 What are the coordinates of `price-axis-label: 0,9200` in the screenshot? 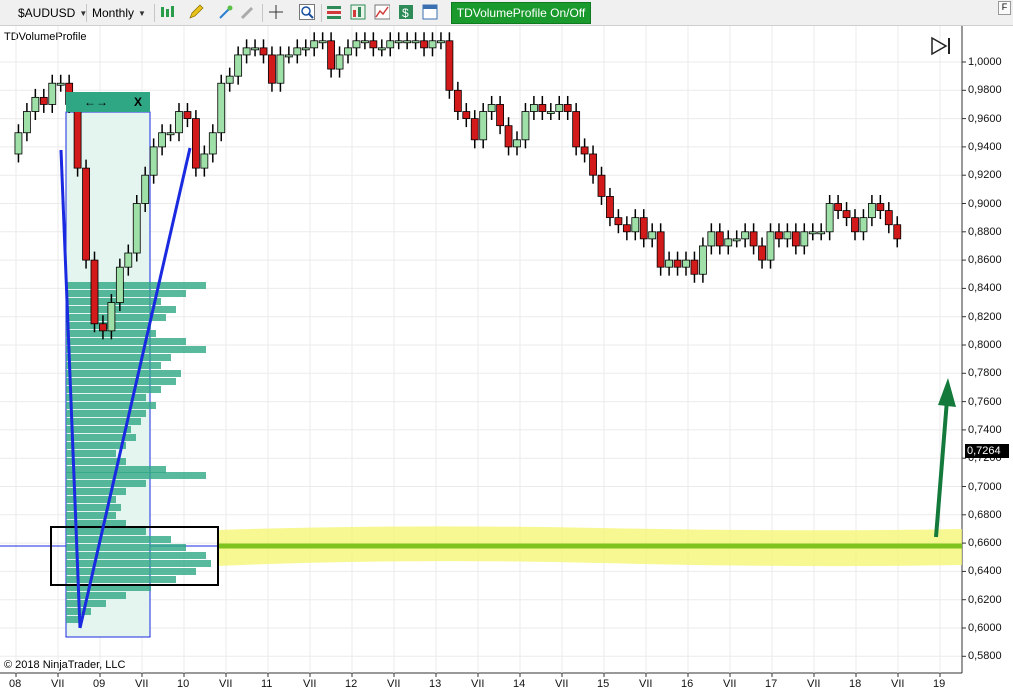 It's located at (985, 175).